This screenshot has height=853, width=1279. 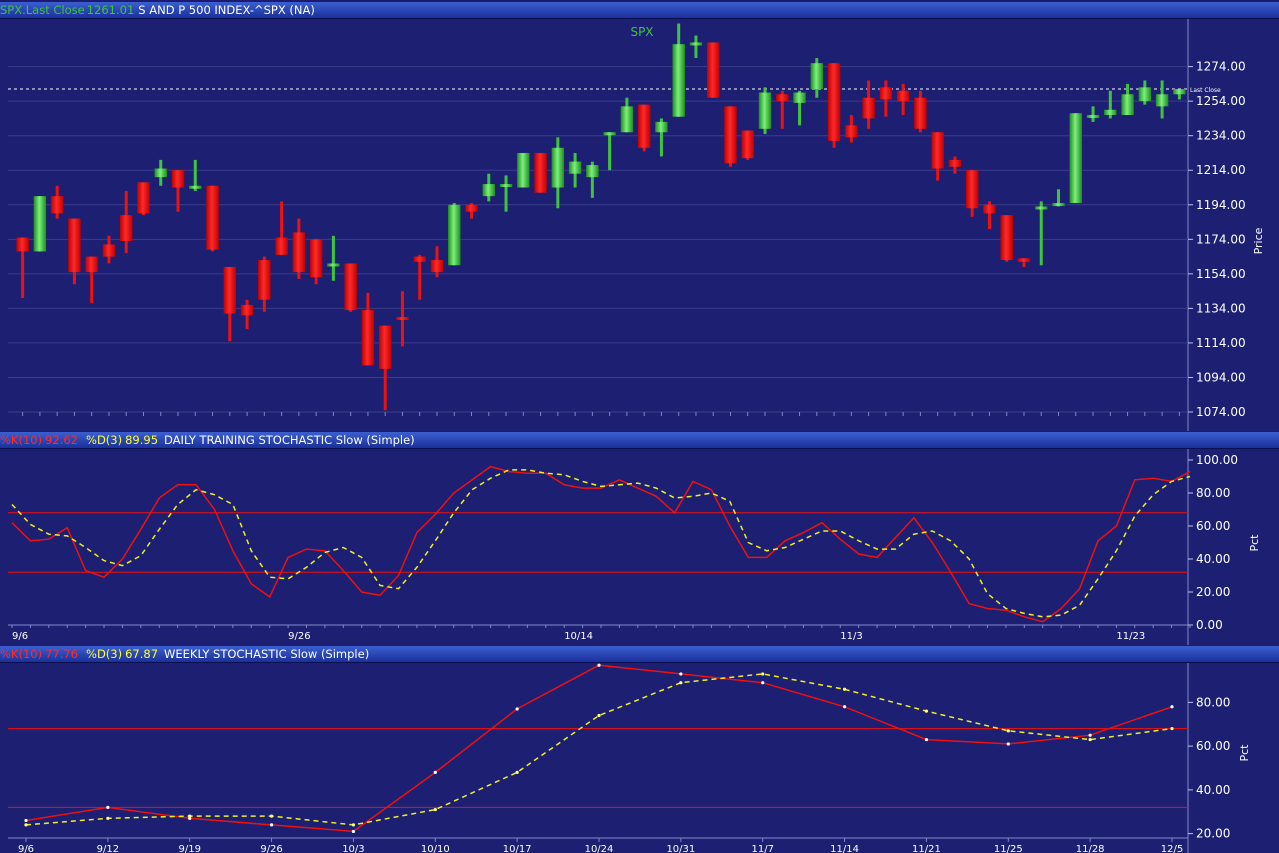 I want to click on weekly-x-tick-label: 10/17, so click(x=517, y=848).